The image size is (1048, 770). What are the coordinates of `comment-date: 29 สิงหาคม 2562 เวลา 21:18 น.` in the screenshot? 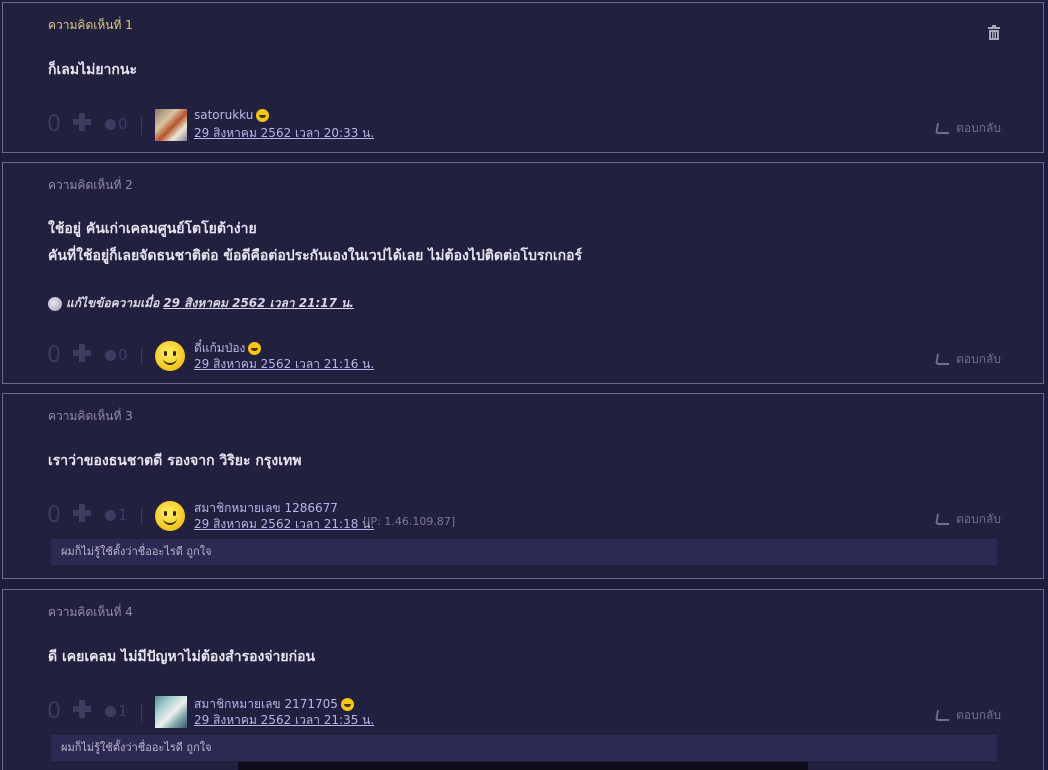 It's located at (284, 524).